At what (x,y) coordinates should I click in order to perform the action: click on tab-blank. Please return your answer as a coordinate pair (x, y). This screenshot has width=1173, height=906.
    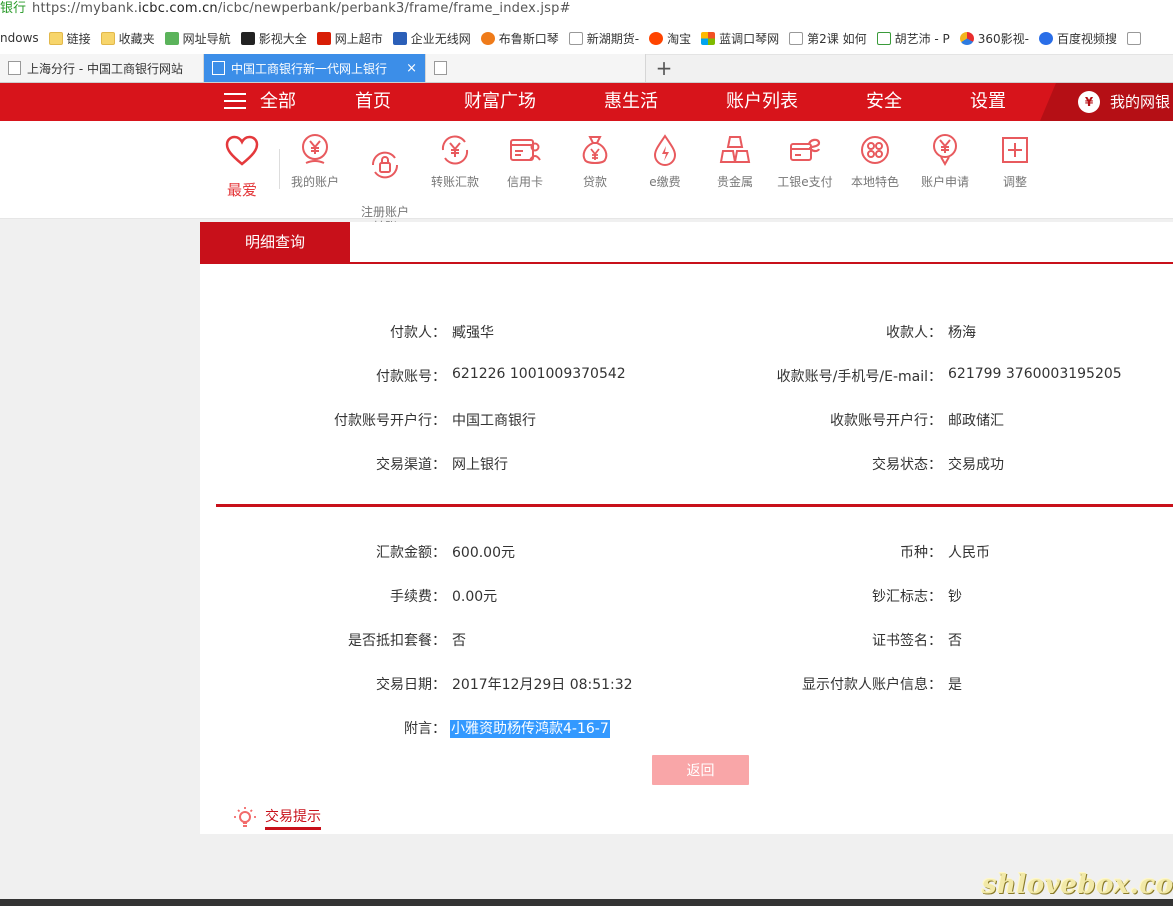
    Looking at the image, I should click on (536, 68).